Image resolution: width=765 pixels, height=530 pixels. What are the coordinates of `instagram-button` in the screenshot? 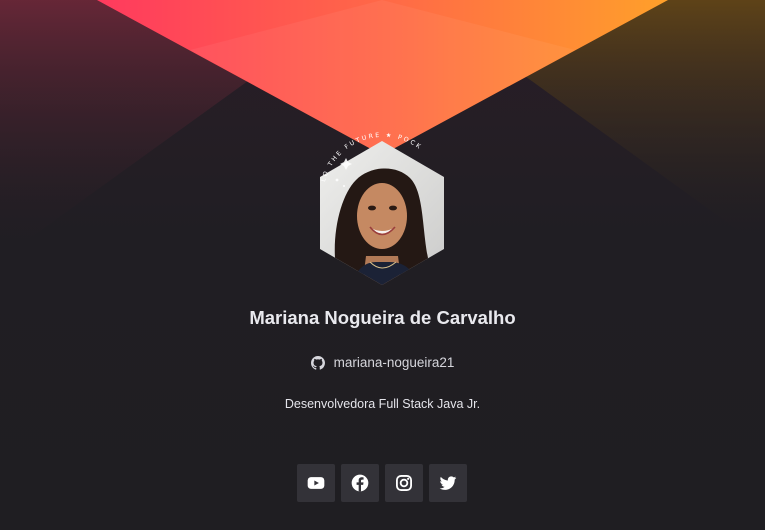 It's located at (404, 483).